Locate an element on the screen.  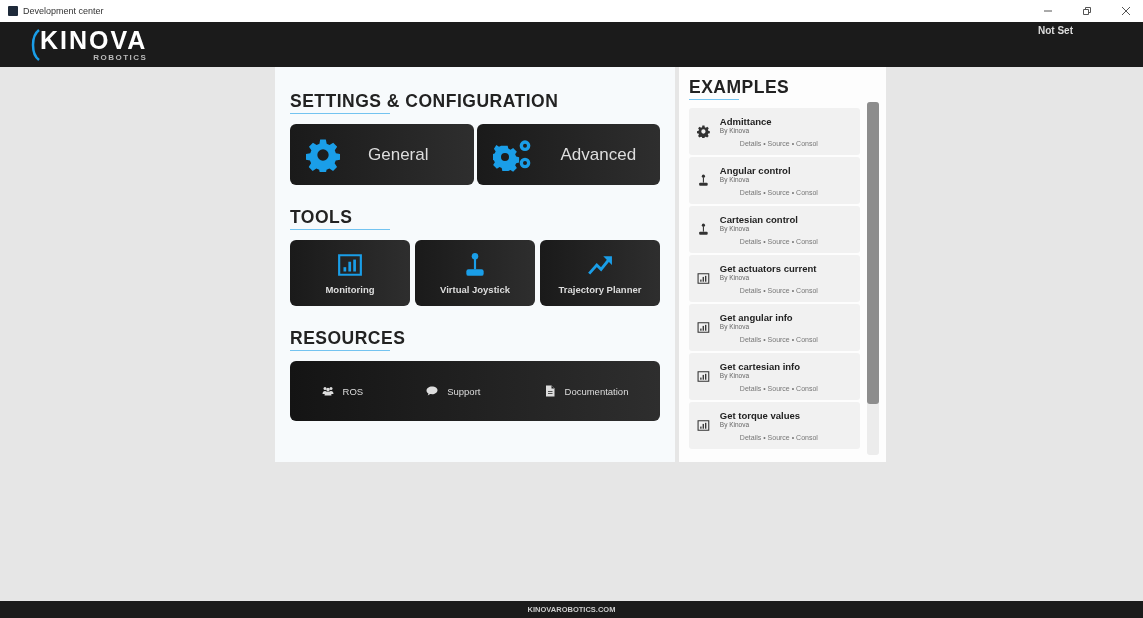
gears-icon is located at coordinates (512, 154).